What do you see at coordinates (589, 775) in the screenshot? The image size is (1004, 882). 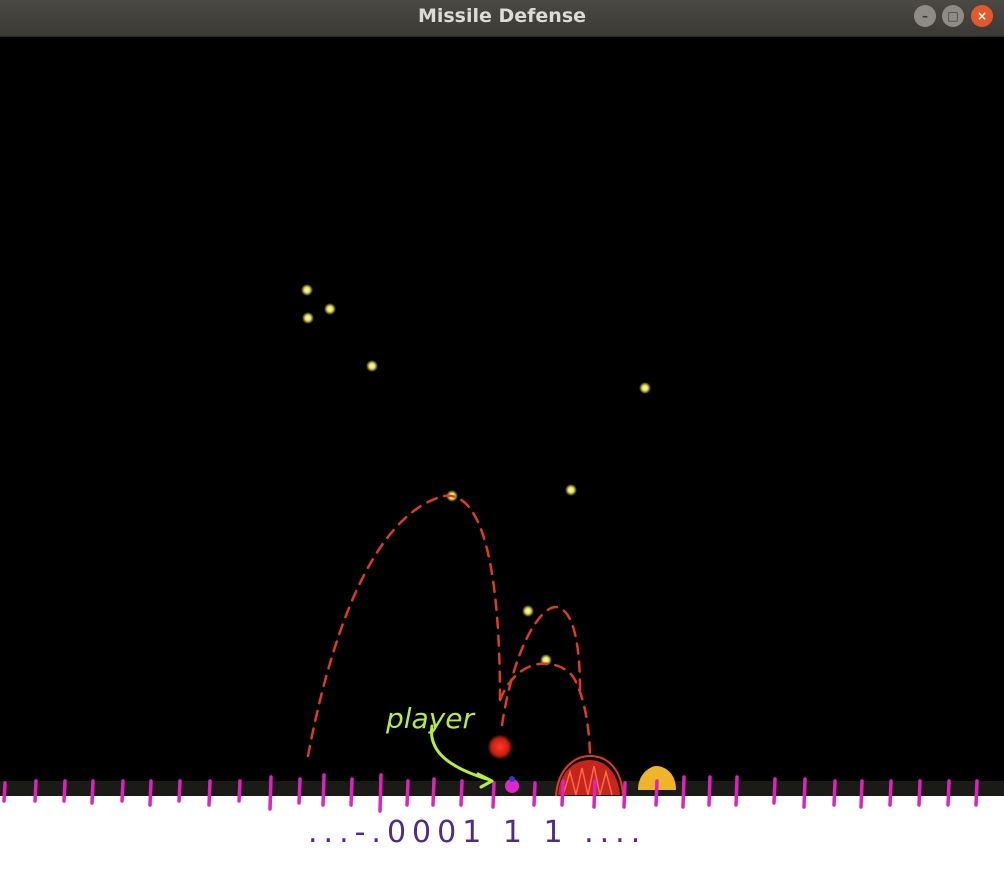 I see `explosion` at bounding box center [589, 775].